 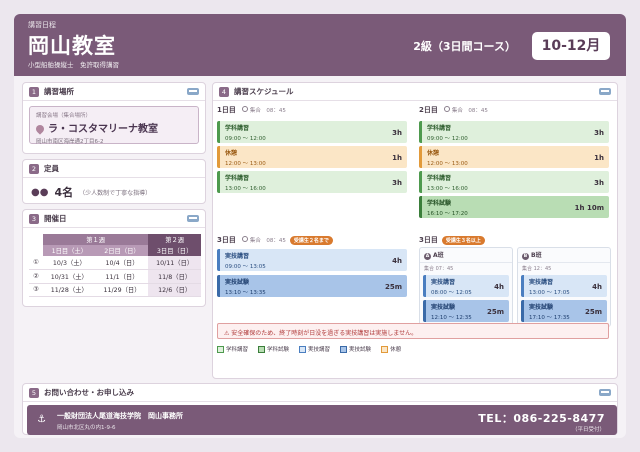 What do you see at coordinates (312, 260) in the screenshot?
I see `practical-block: 実技講習 09:00 ～ 13:05 4h` at bounding box center [312, 260].